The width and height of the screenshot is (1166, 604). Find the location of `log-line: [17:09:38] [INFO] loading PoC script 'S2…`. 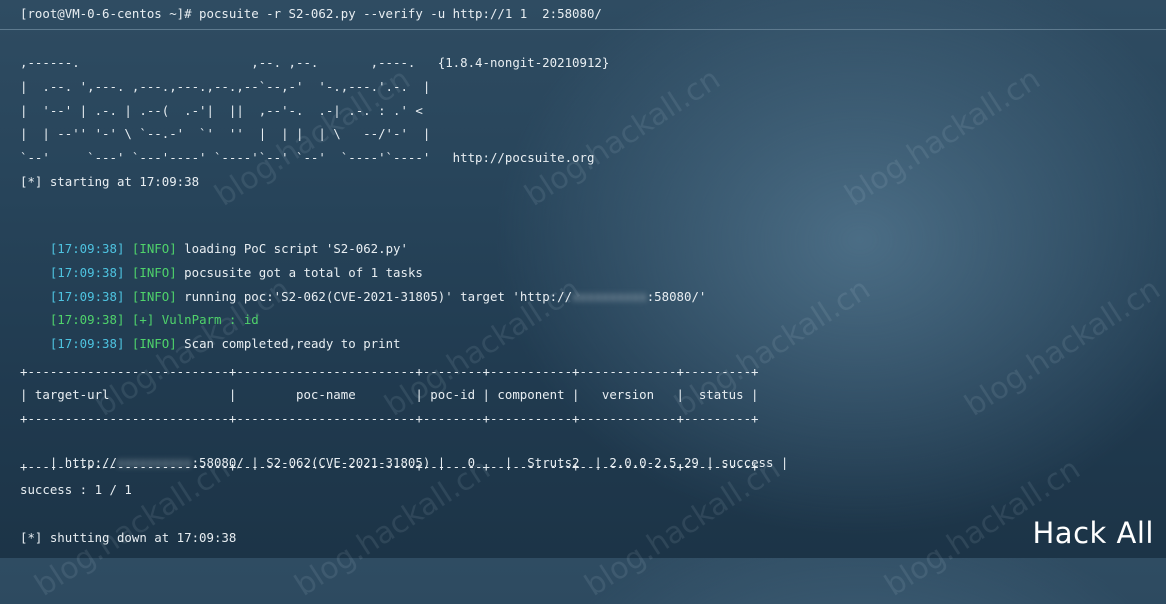

log-line: [17:09:38] [INFO] loading PoC script 'S2… is located at coordinates (214, 237).